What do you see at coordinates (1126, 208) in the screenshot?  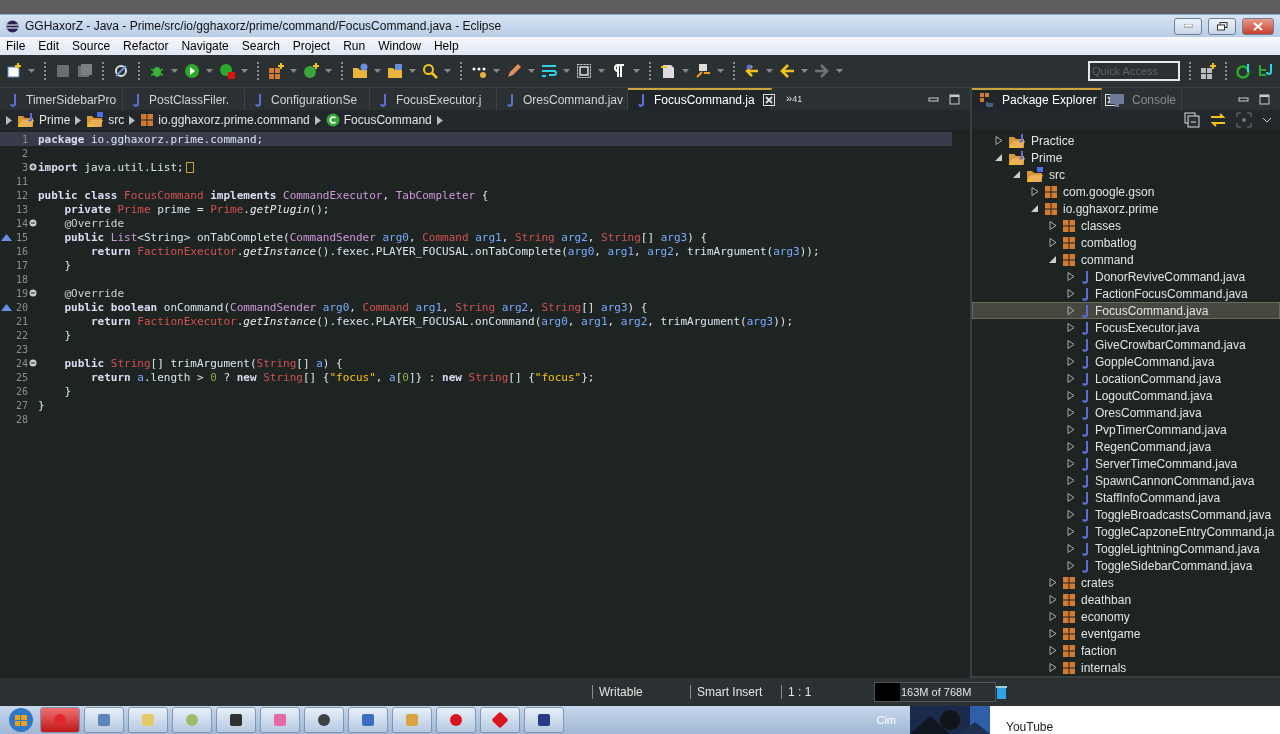 I see `tree-item: io.gghaxorz.prime` at bounding box center [1126, 208].